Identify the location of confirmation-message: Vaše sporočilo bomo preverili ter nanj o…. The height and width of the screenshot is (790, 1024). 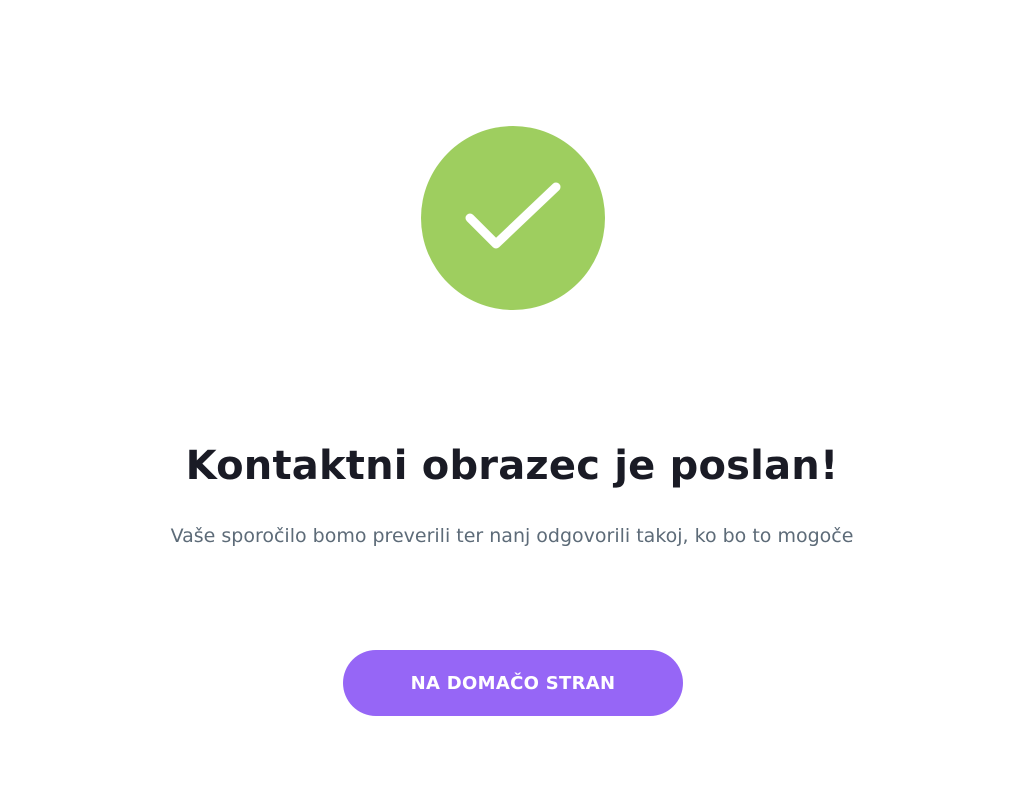
(512, 536).